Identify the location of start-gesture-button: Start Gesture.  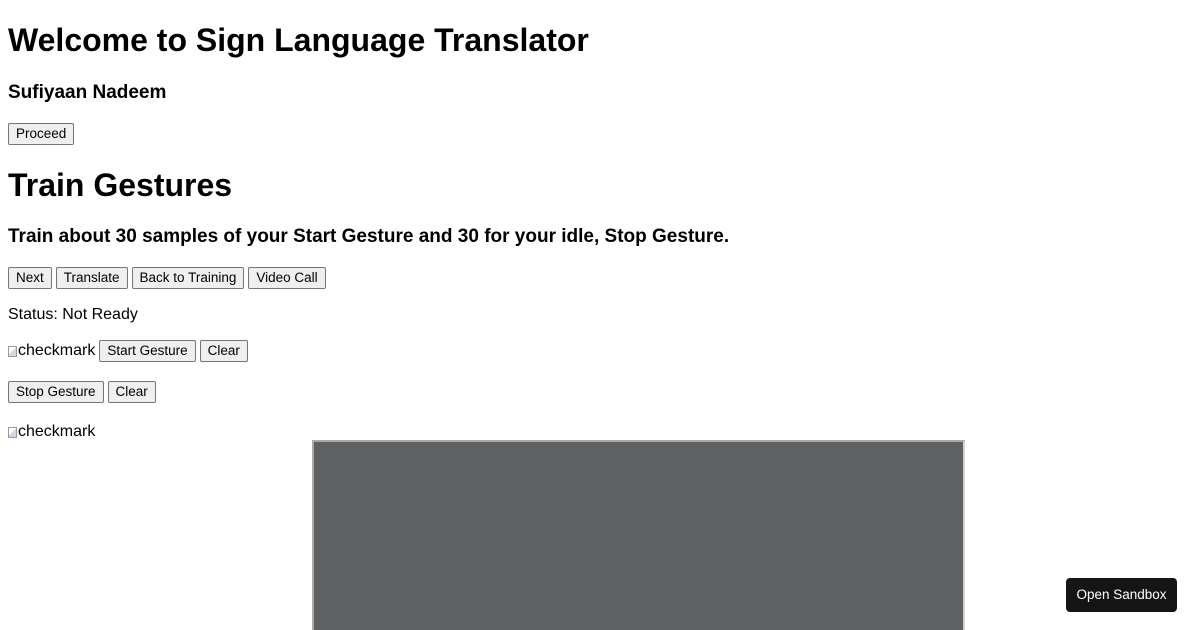
(147, 351).